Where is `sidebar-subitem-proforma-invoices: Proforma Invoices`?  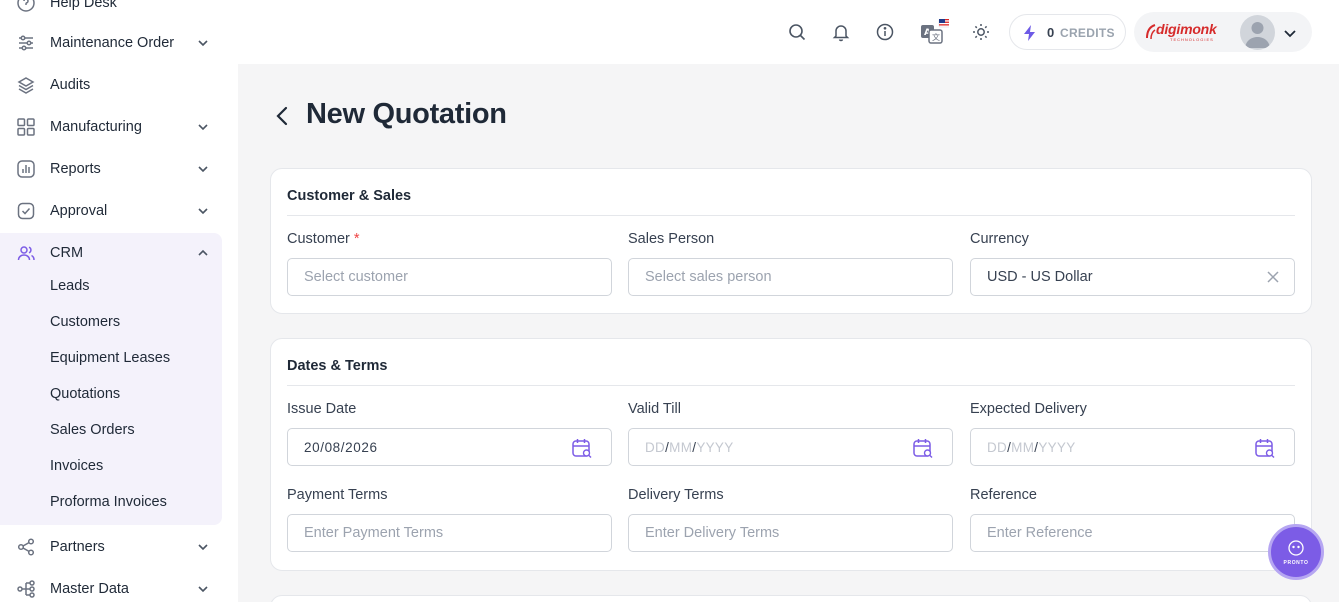 sidebar-subitem-proforma-invoices: Proforma Invoices is located at coordinates (108, 502).